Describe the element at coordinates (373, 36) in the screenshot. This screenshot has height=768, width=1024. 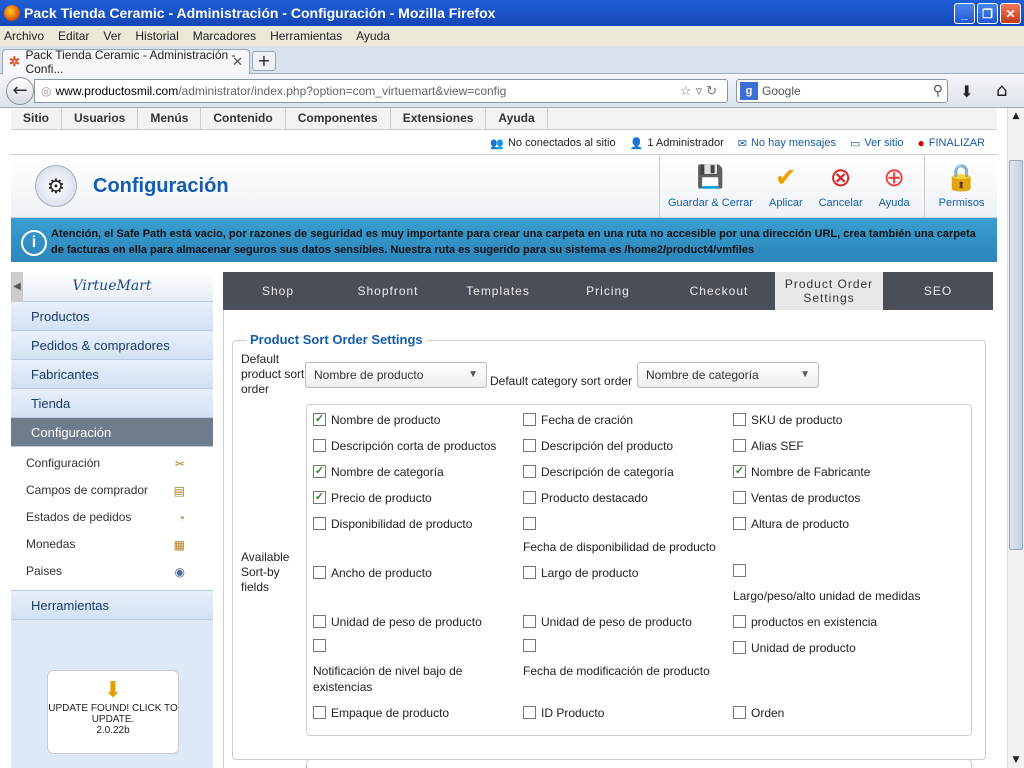
I see `menu-ayuda: Ayuda` at that location.